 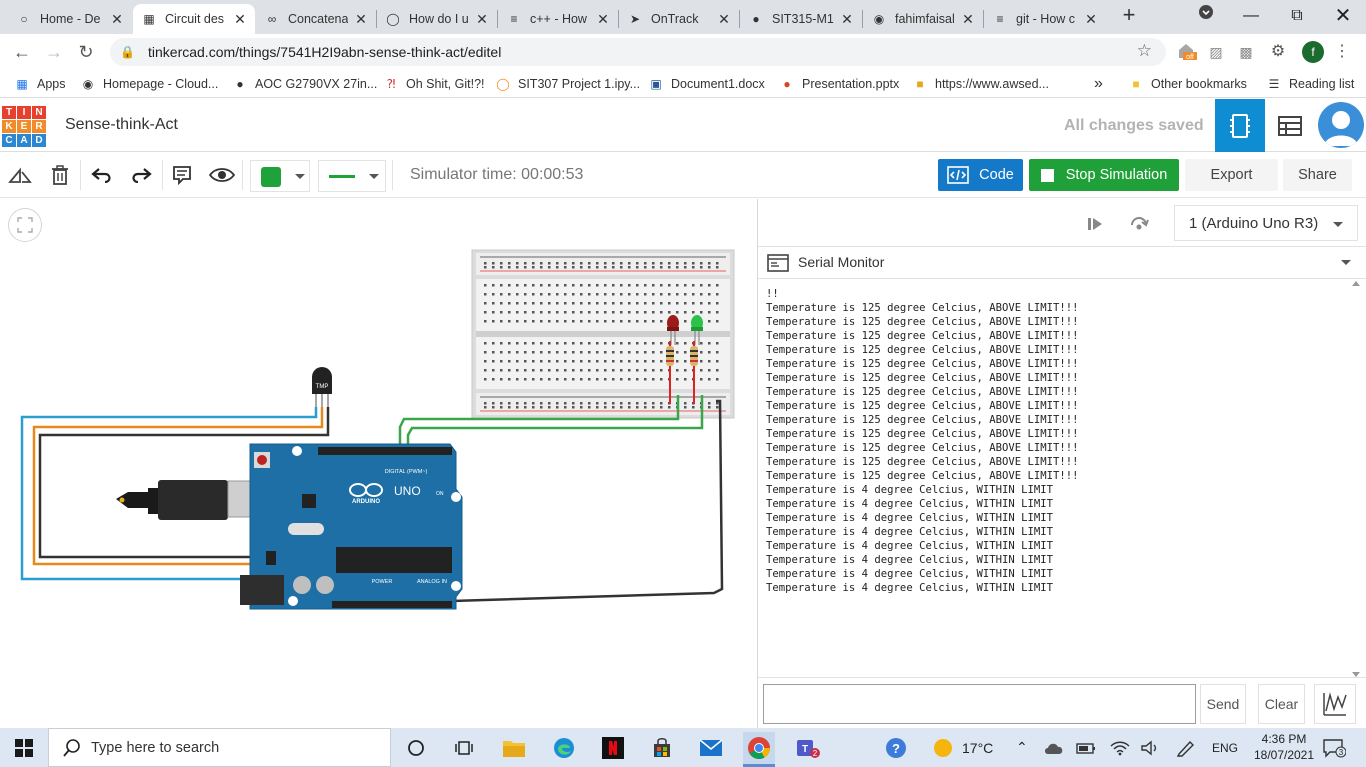 I want to click on serial-monitor-icon, so click(x=778, y=263).